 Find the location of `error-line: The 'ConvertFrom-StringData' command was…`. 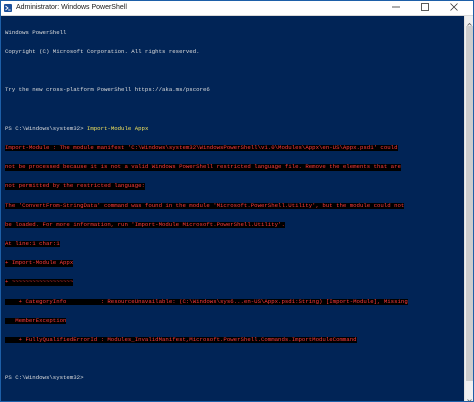

error-line: The 'ConvertFrom-StringData' command was… is located at coordinates (234, 205).